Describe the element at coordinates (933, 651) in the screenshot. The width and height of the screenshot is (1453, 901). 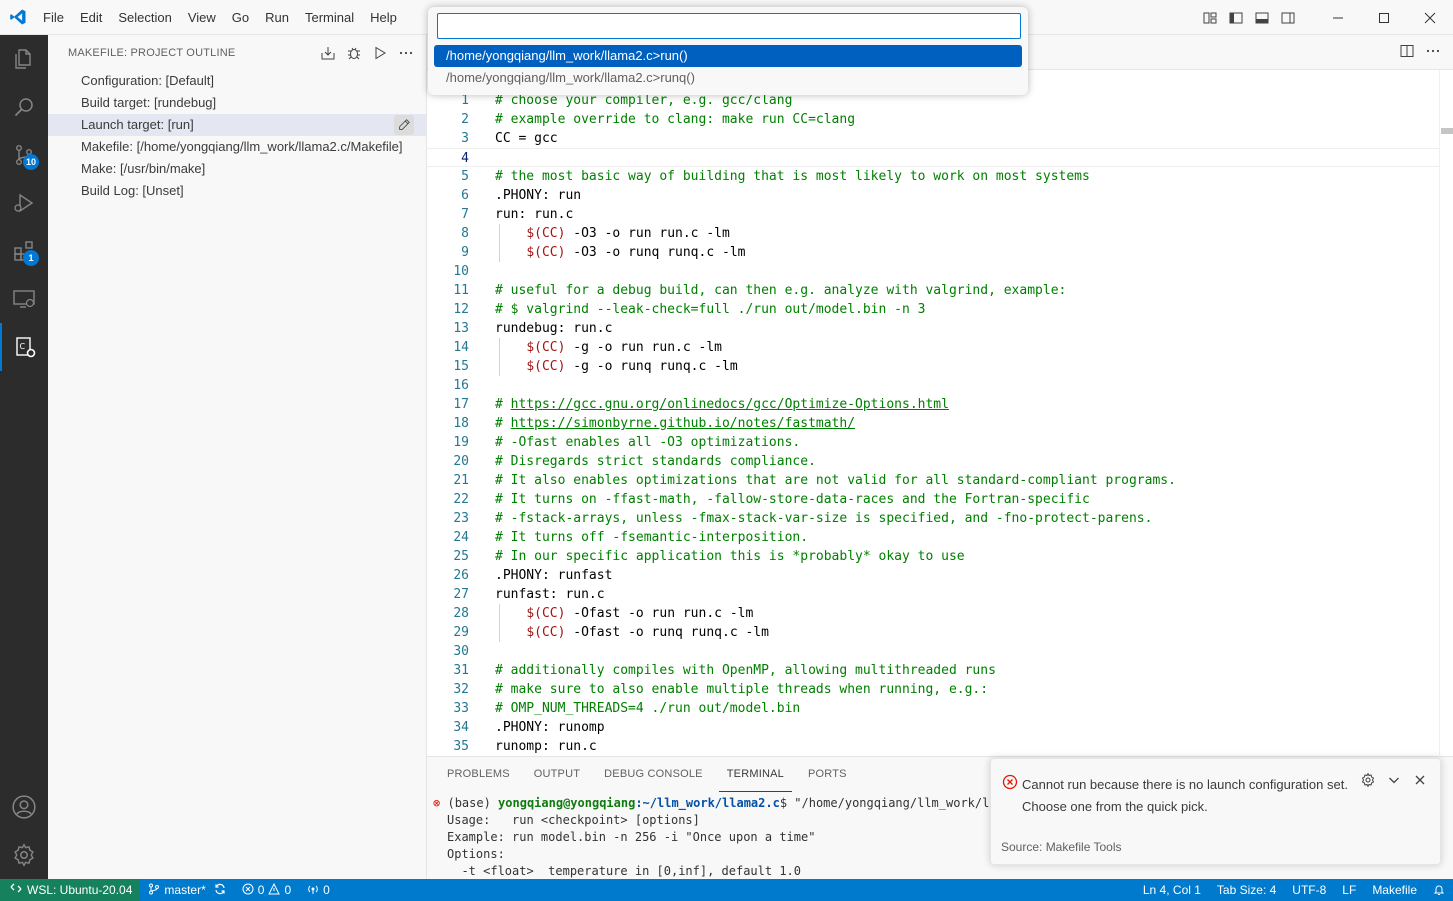
I see `code-line: 30` at that location.